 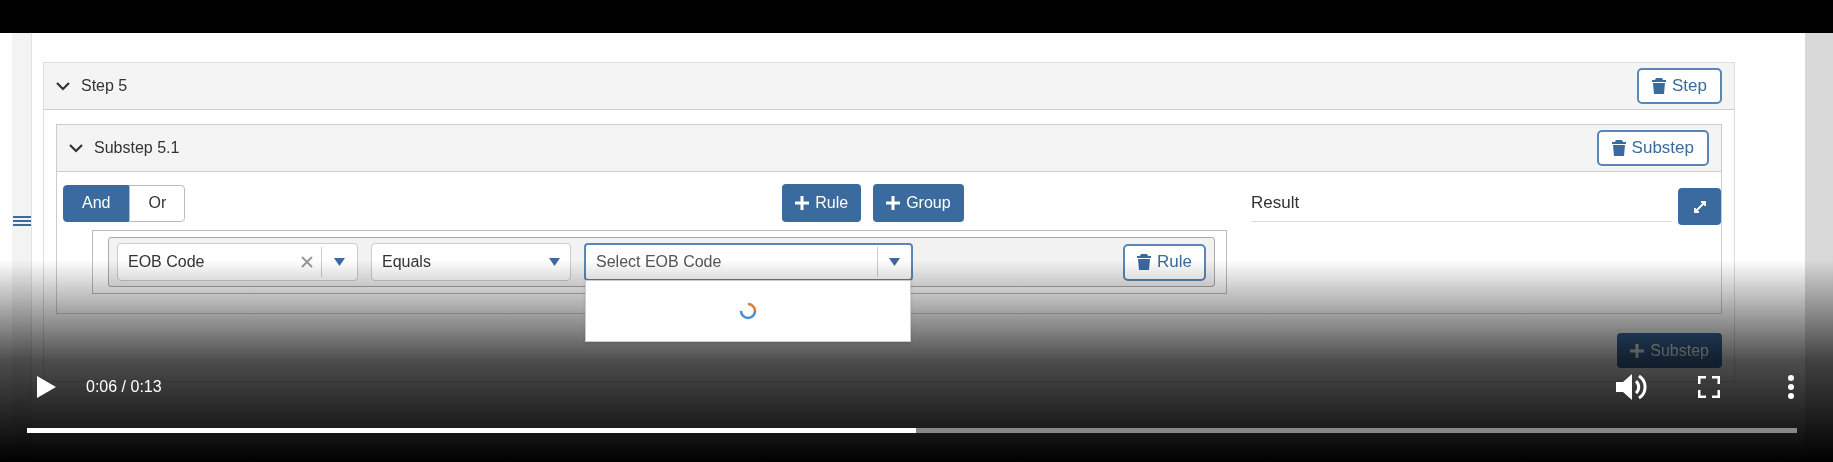 I want to click on field-select: EOB Code, so click(x=237, y=262).